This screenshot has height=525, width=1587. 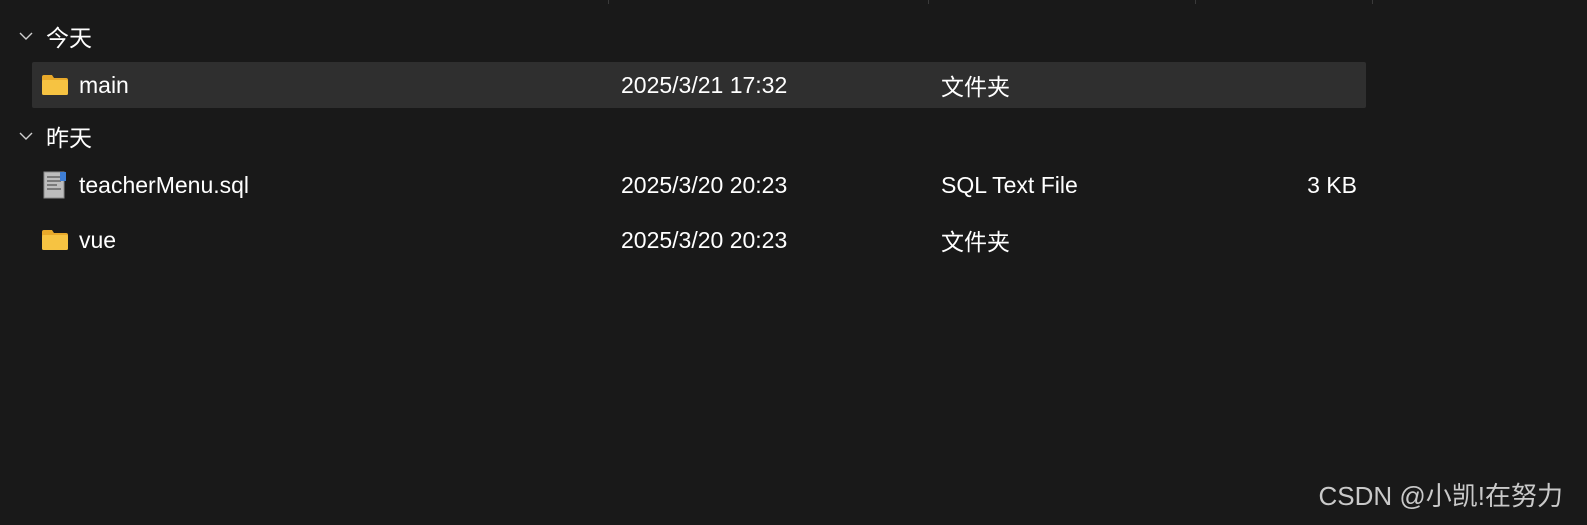 I want to click on list-item-vue: vue 2025/3/20 20:23 文件夹, so click(x=699, y=240).